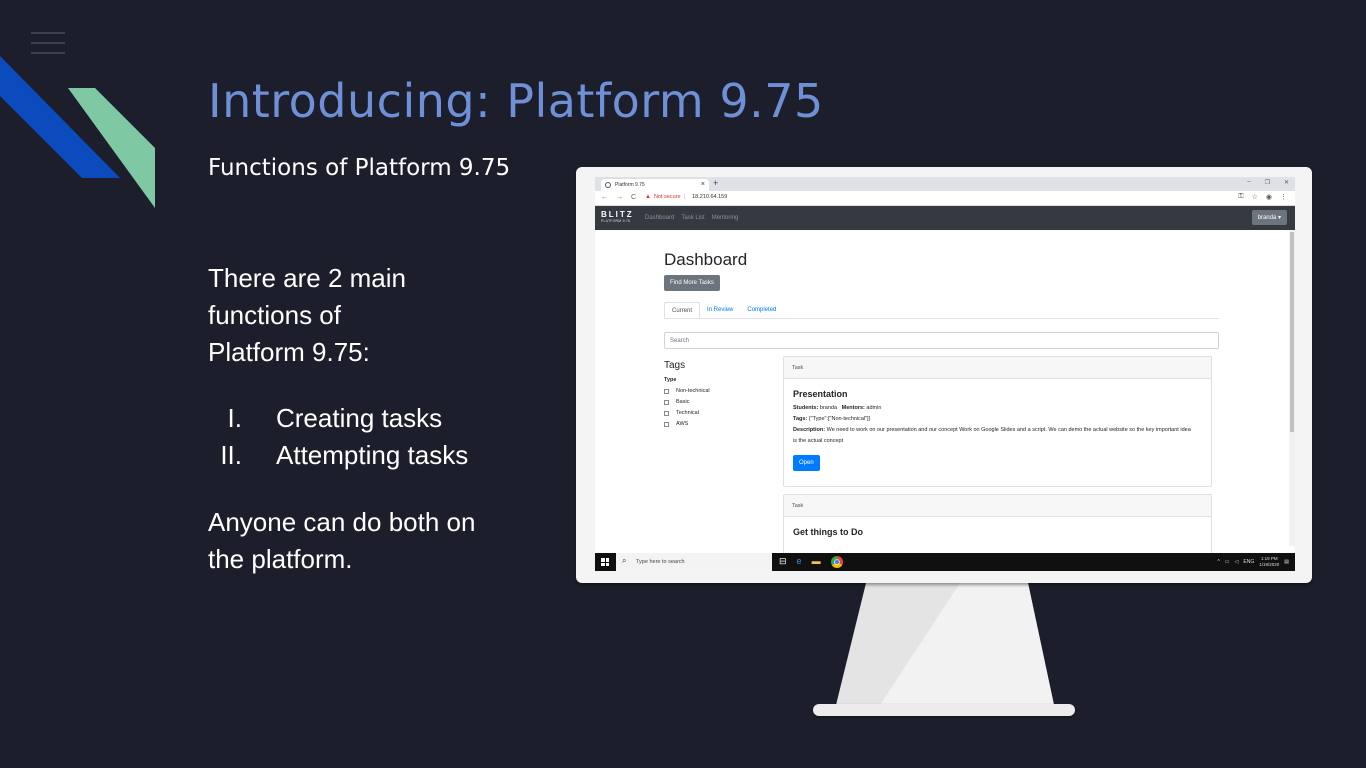 The height and width of the screenshot is (768, 1366). I want to click on tag-filter-item: Non-technical, so click(687, 391).